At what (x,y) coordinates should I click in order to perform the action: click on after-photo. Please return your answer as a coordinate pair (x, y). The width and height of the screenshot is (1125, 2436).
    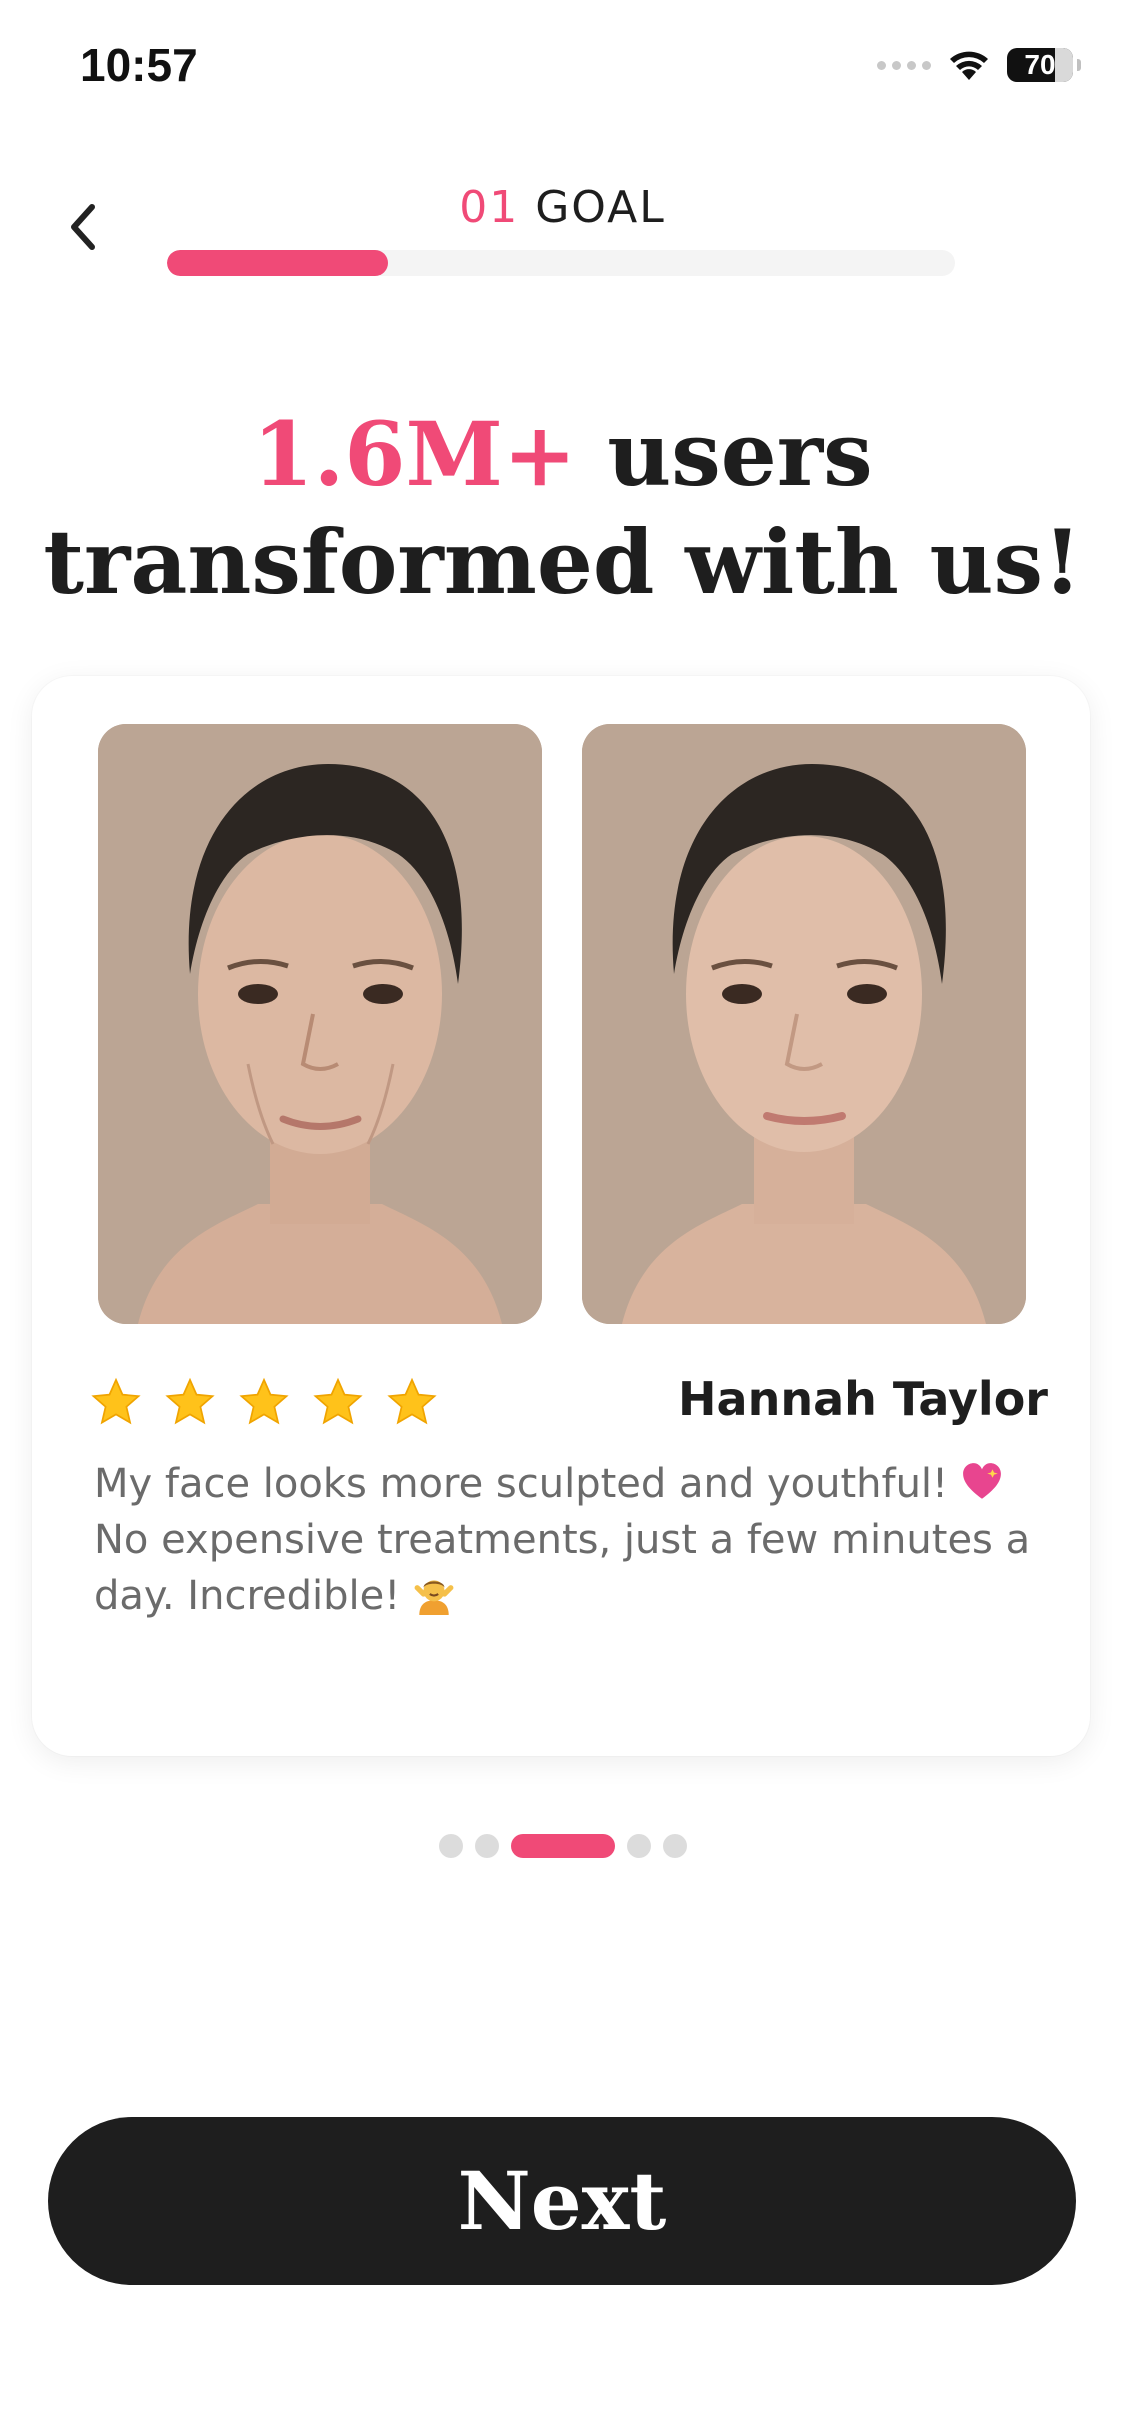
    Looking at the image, I should click on (804, 1024).